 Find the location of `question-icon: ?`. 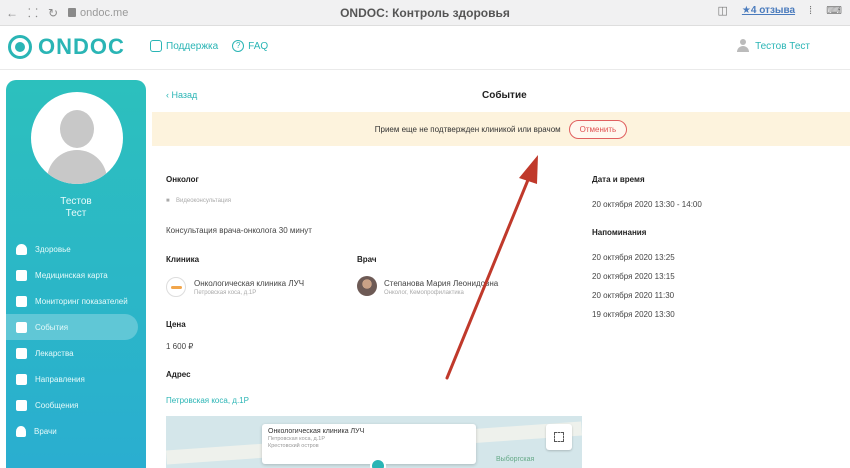

question-icon: ? is located at coordinates (238, 46).